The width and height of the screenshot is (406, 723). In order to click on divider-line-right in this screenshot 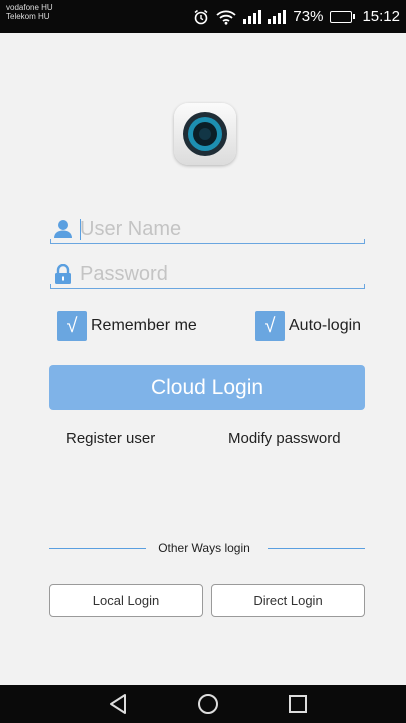, I will do `click(316, 548)`.